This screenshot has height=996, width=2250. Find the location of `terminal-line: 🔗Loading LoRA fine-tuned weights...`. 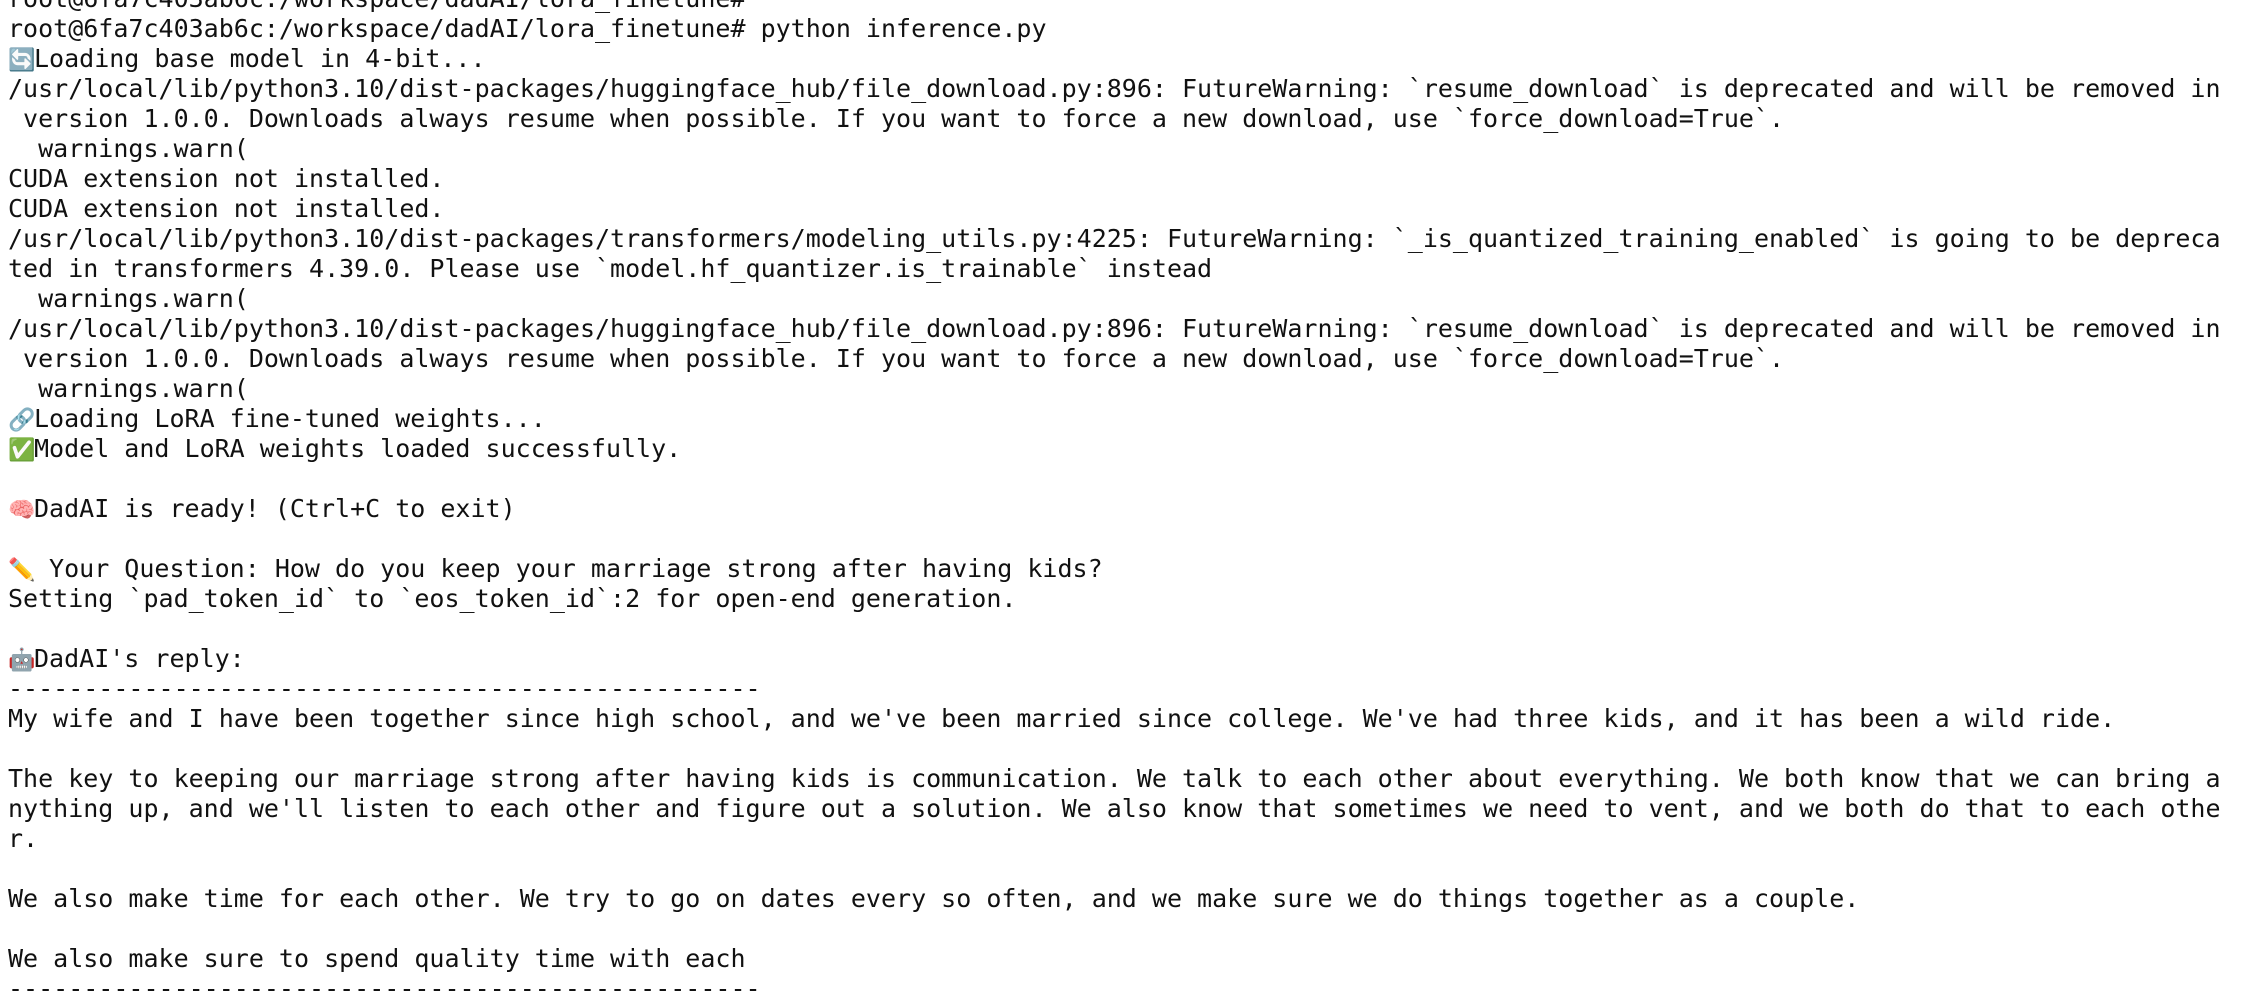

terminal-line: 🔗Loading LoRA fine-tuned weights... is located at coordinates (1129, 419).